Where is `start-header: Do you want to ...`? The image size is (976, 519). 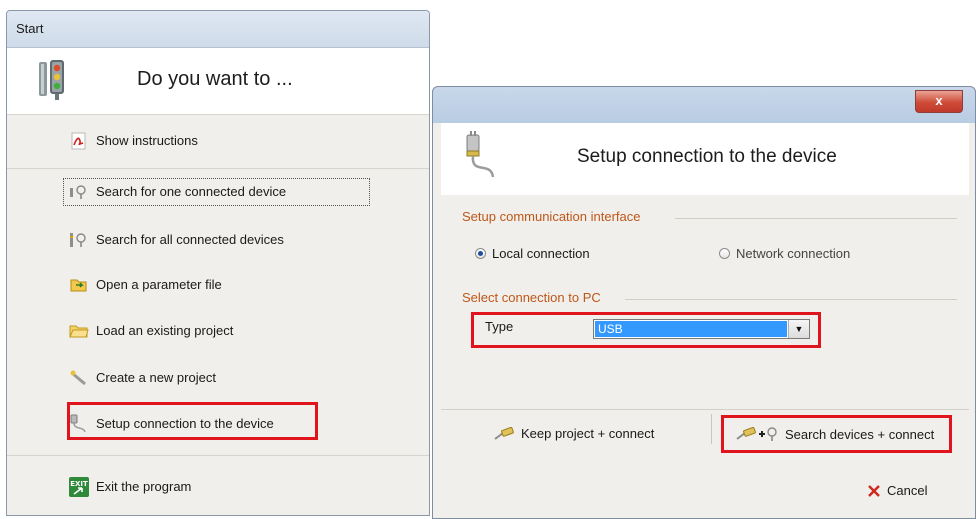 start-header: Do you want to ... is located at coordinates (218, 81).